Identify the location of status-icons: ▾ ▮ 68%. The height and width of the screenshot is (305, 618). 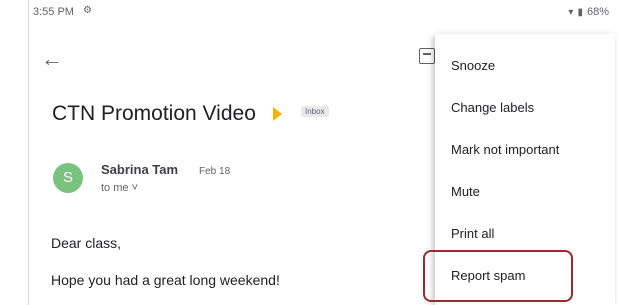
(588, 12).